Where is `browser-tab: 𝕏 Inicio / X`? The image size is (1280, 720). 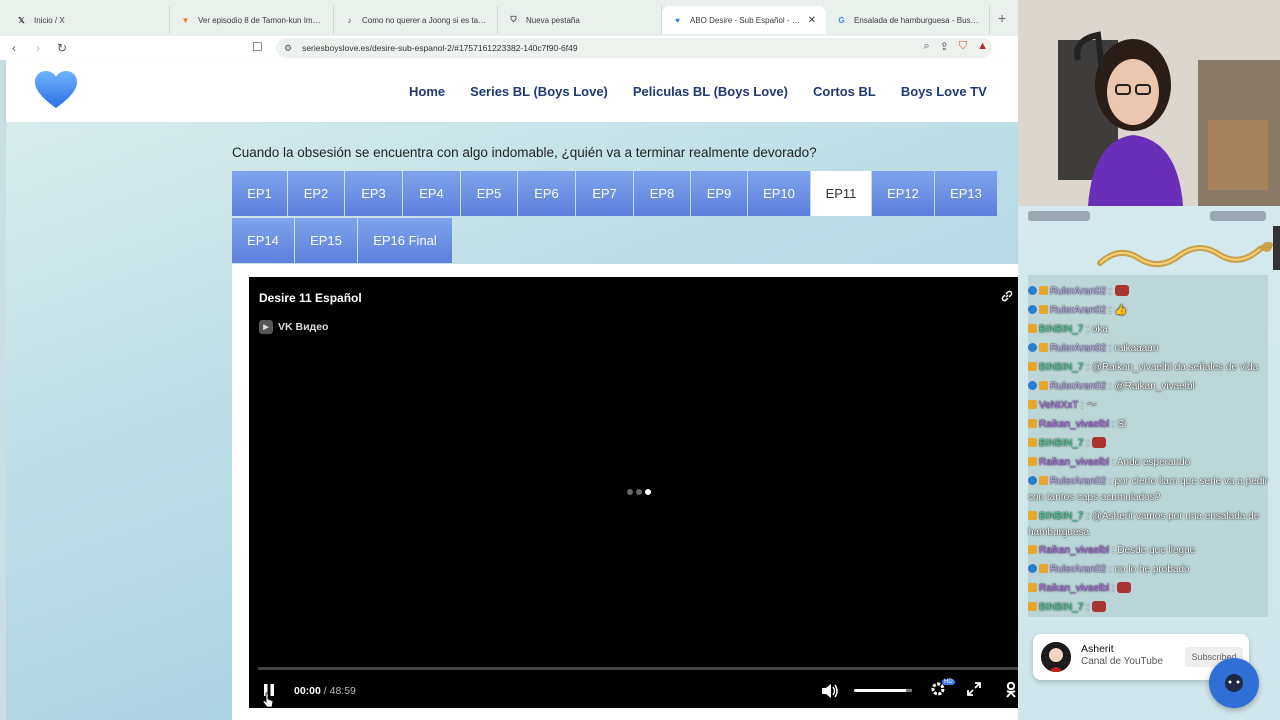 browser-tab: 𝕏 Inicio / X is located at coordinates (88, 20).